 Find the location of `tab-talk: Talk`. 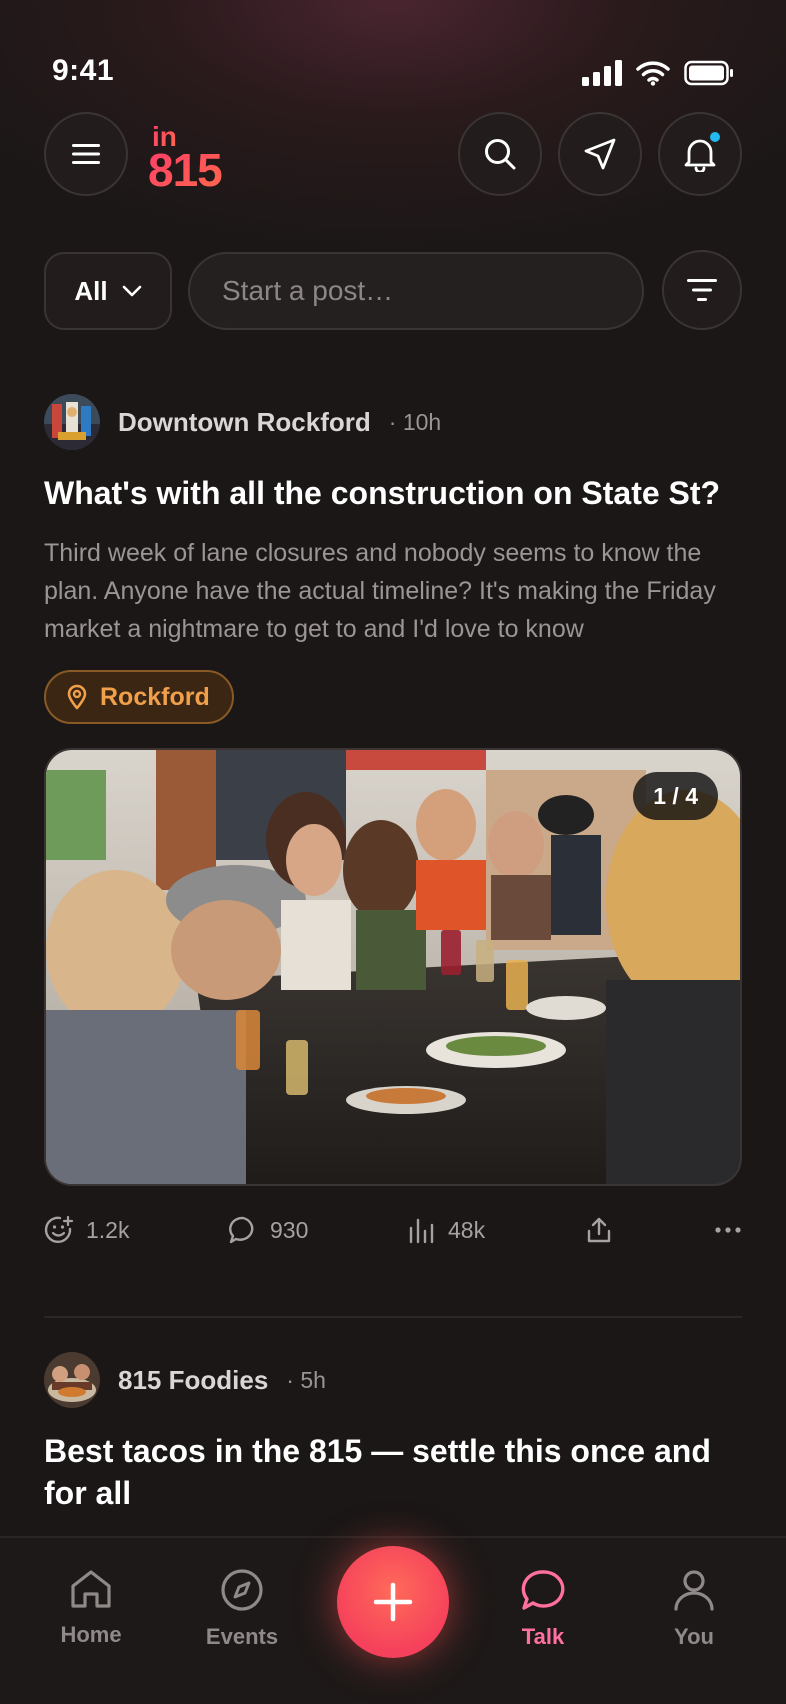

tab-talk: Talk is located at coordinates (543, 1609).